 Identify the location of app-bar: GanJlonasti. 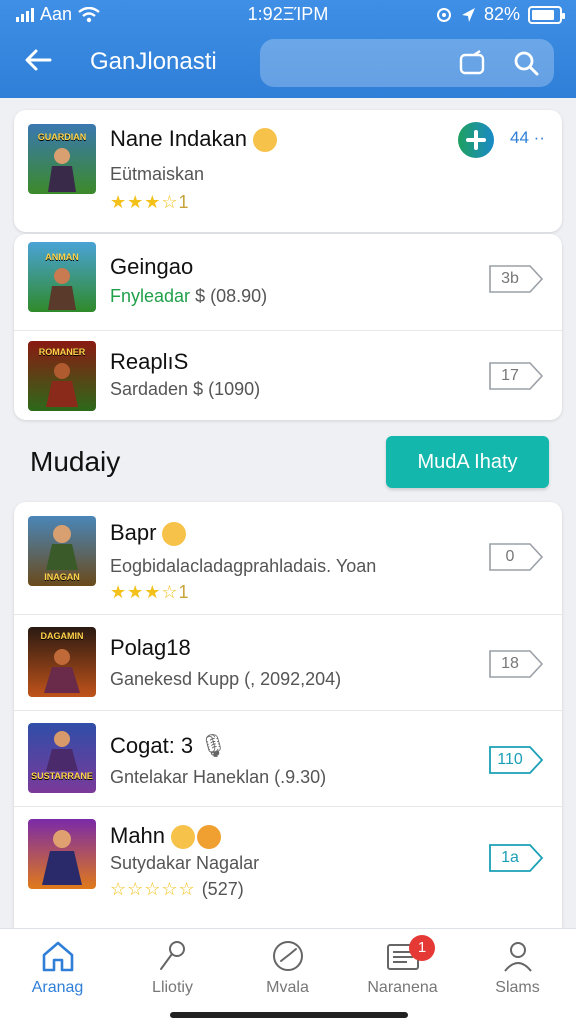
(288, 64).